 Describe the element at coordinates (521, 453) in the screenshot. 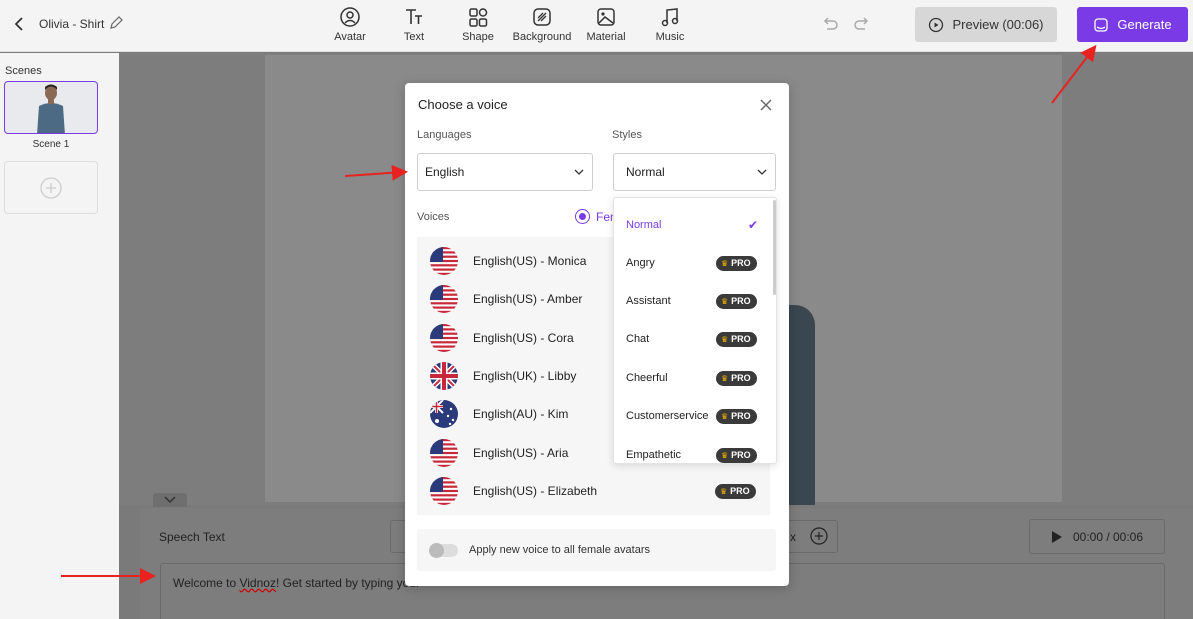

I see `voice-name: English(US) - Aria` at that location.